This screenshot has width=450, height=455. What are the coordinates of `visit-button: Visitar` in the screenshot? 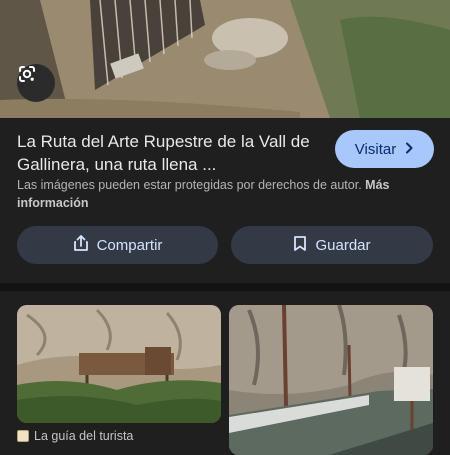 It's located at (384, 149).